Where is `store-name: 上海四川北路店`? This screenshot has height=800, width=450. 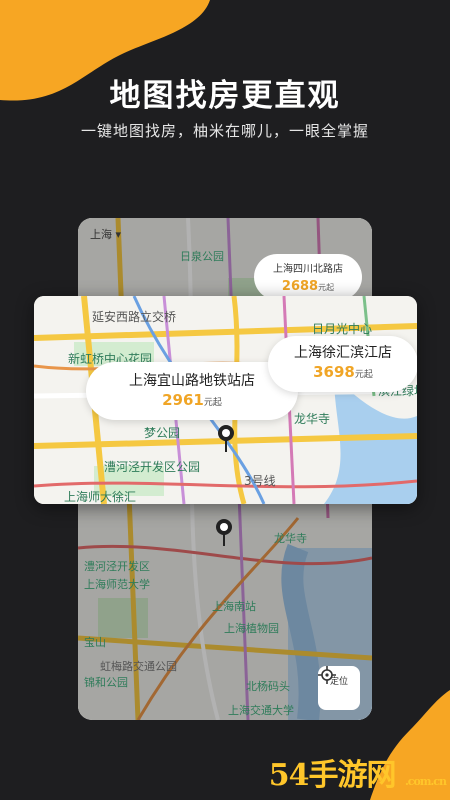
store-name: 上海四川北路店 is located at coordinates (308, 269).